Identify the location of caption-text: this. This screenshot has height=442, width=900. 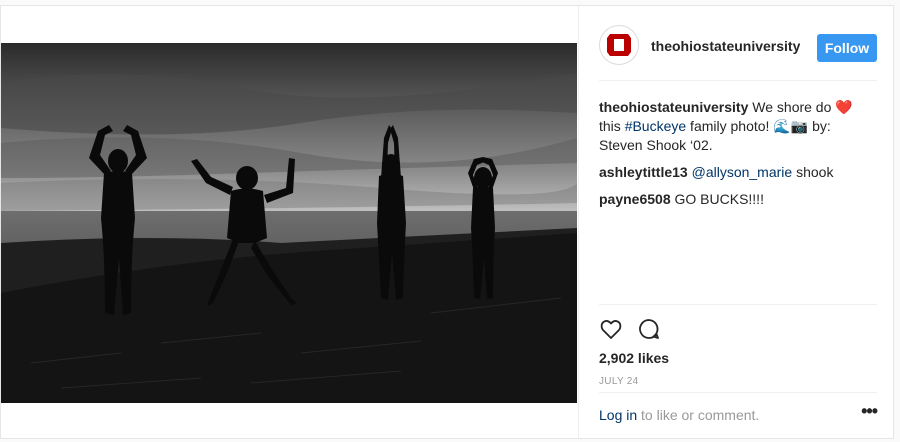
(612, 126).